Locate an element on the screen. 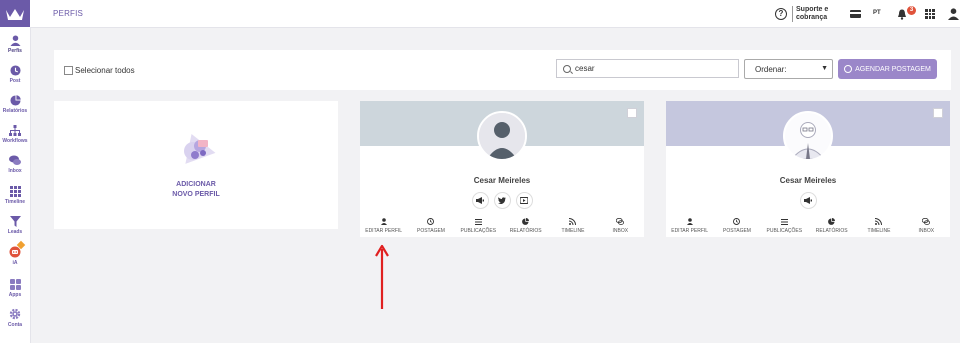 The height and width of the screenshot is (343, 960). schedule-post-button: AGENDAR POSTAGEM is located at coordinates (887, 69).